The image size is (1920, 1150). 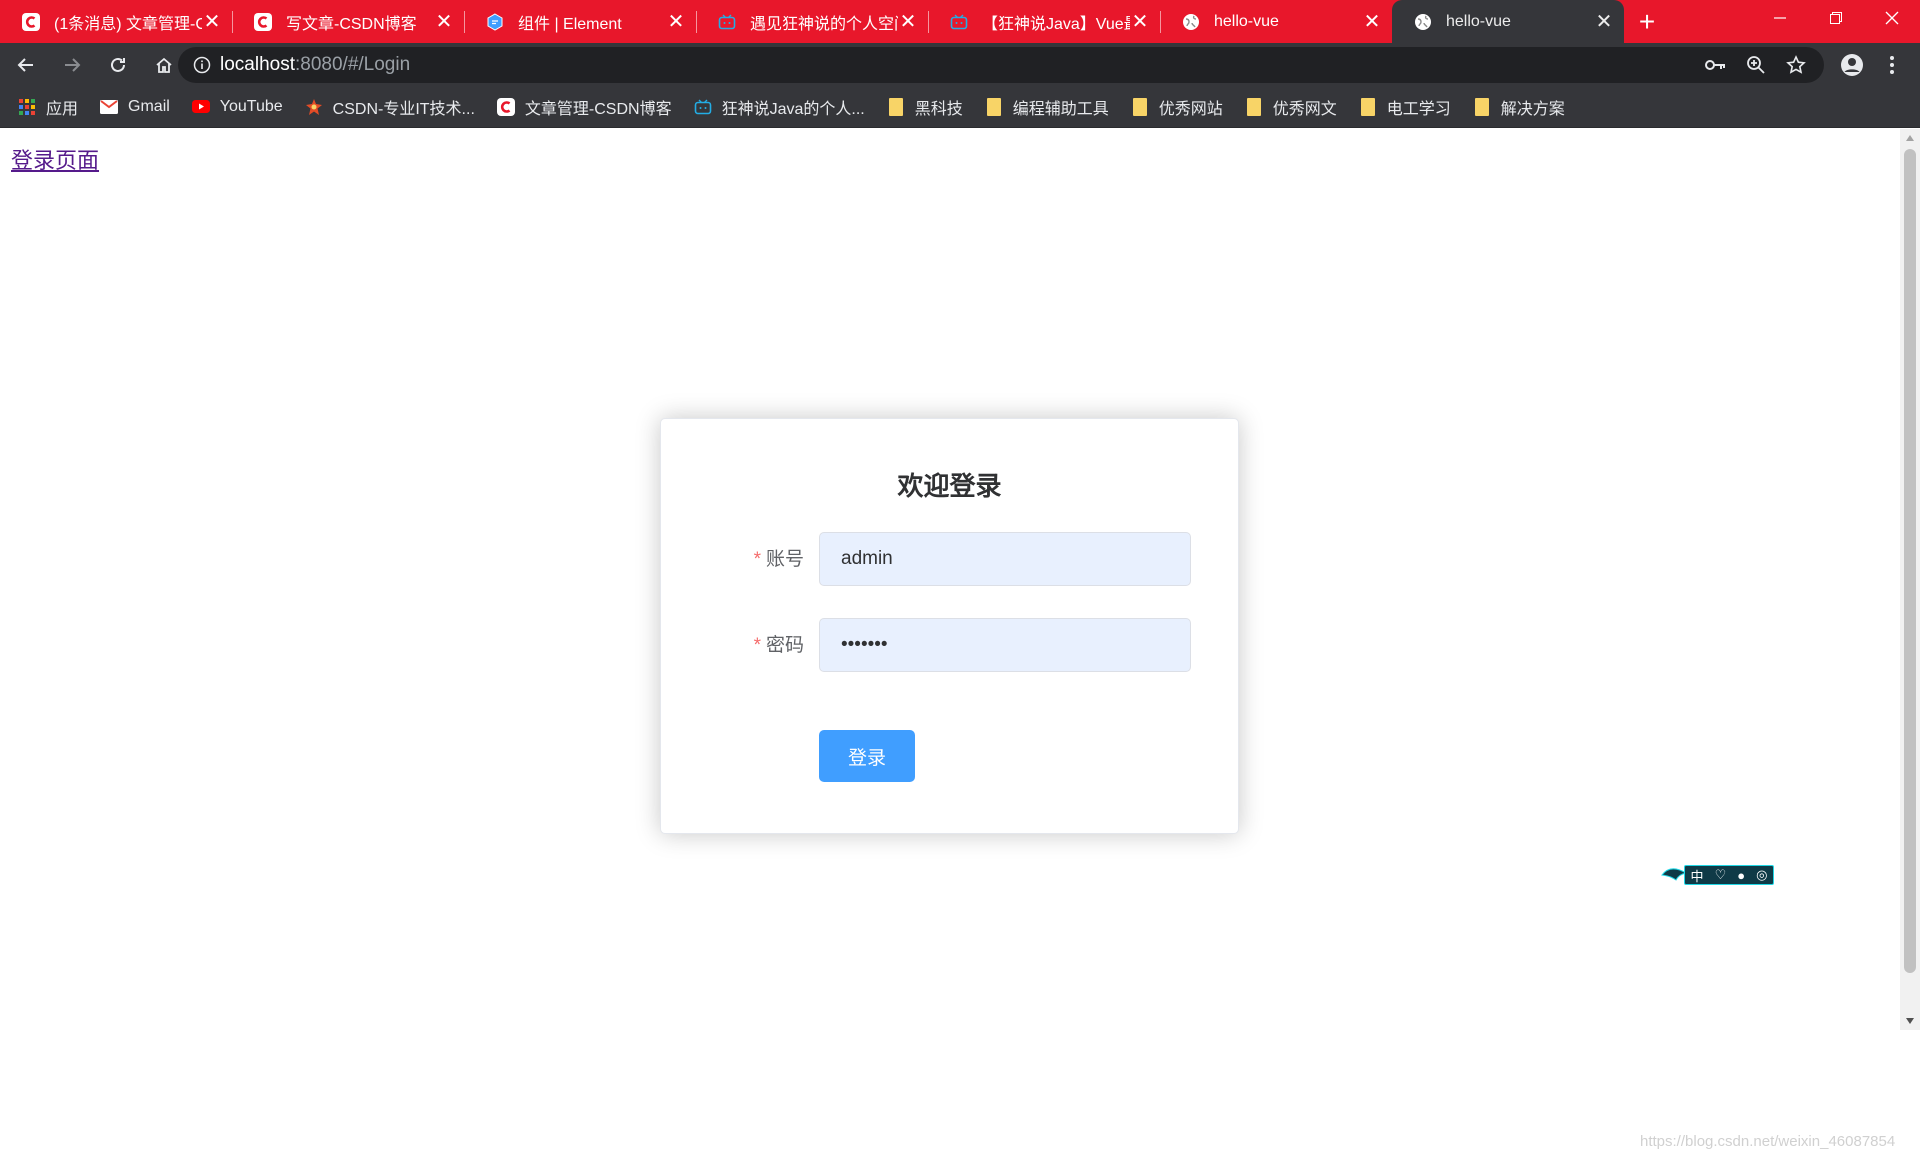 I want to click on vertical-scrollbar, so click(x=1910, y=579).